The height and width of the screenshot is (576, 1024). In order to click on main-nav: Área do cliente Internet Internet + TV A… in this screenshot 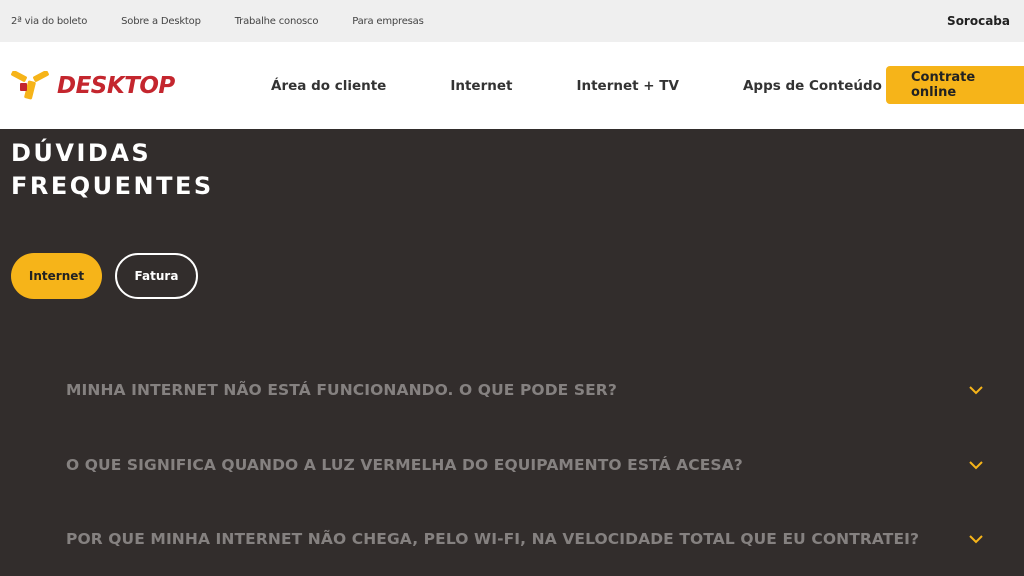, I will do `click(576, 85)`.